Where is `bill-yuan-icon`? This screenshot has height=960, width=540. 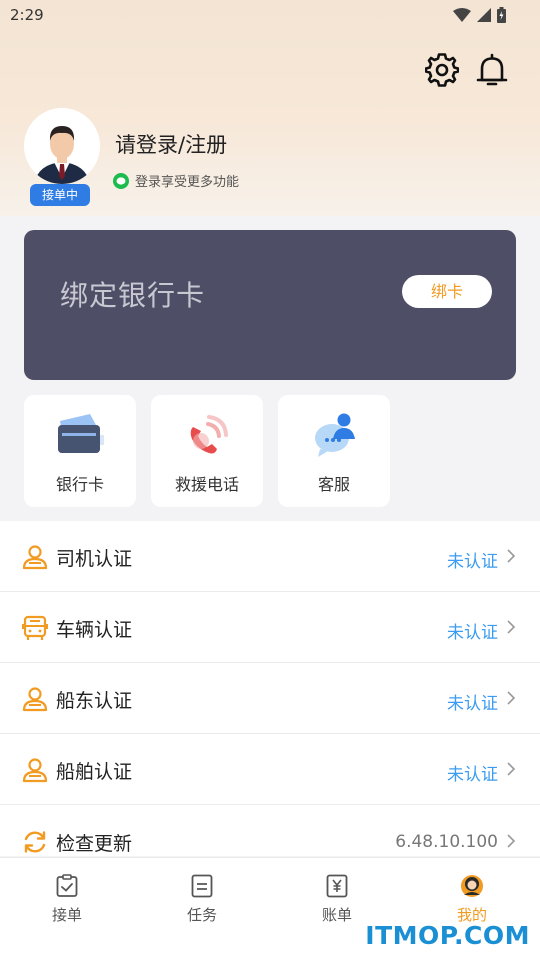 bill-yuan-icon is located at coordinates (337, 886).